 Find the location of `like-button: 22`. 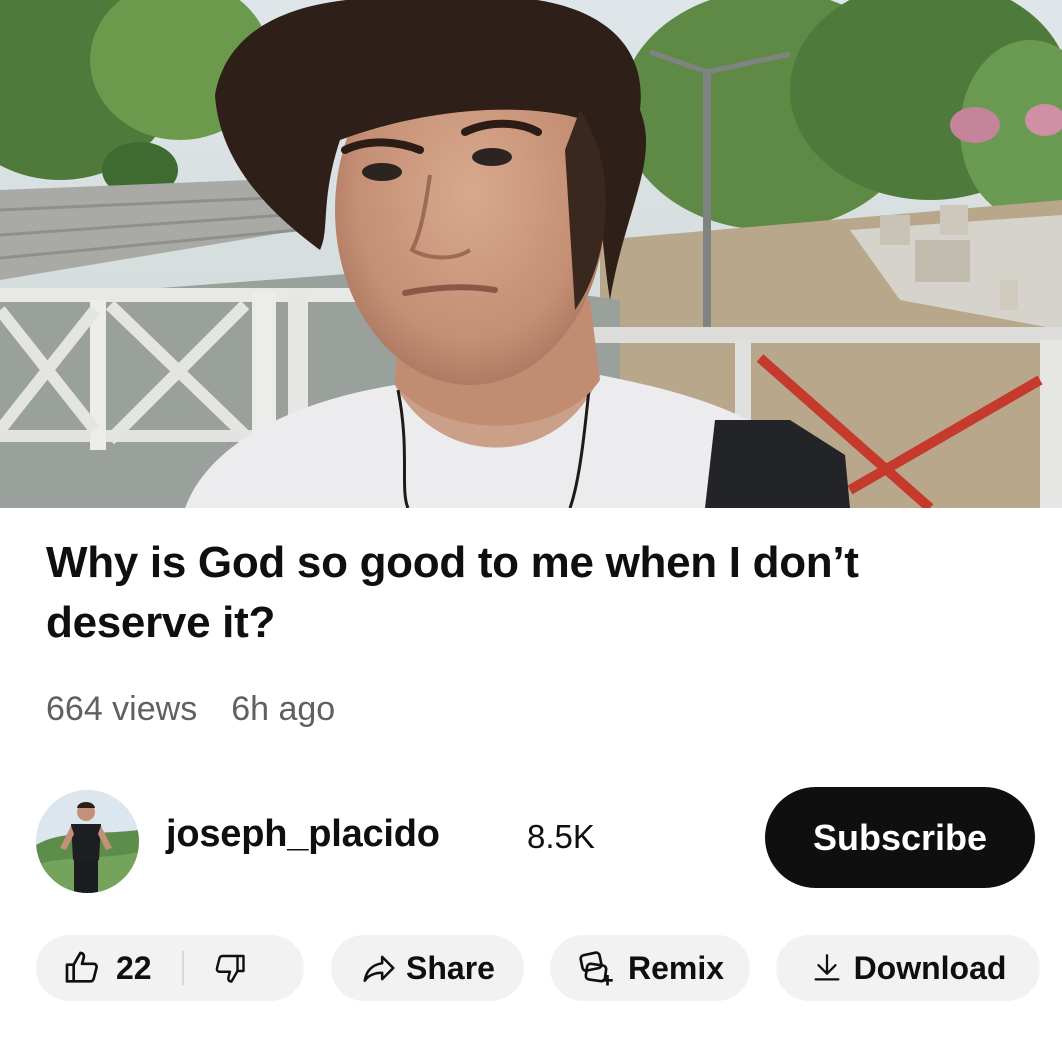

like-button: 22 is located at coordinates (94, 968).